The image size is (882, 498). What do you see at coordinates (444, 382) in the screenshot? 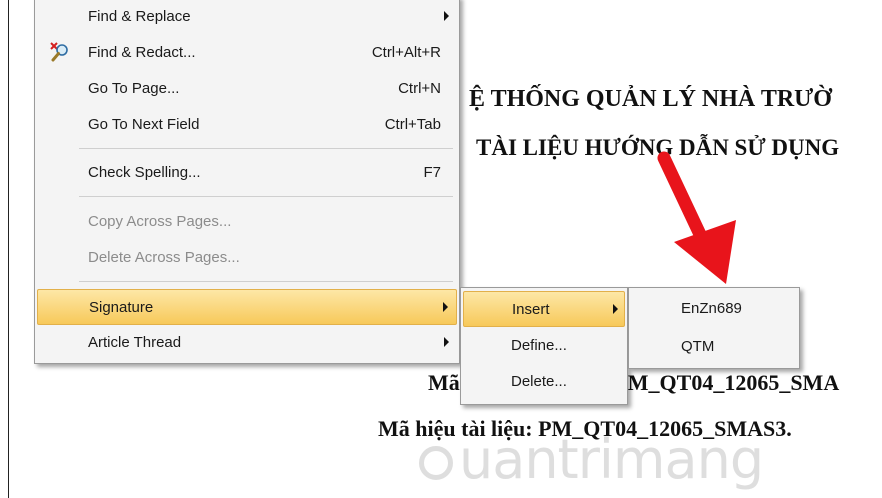
I see `document-code-line1-start: Mã` at bounding box center [444, 382].